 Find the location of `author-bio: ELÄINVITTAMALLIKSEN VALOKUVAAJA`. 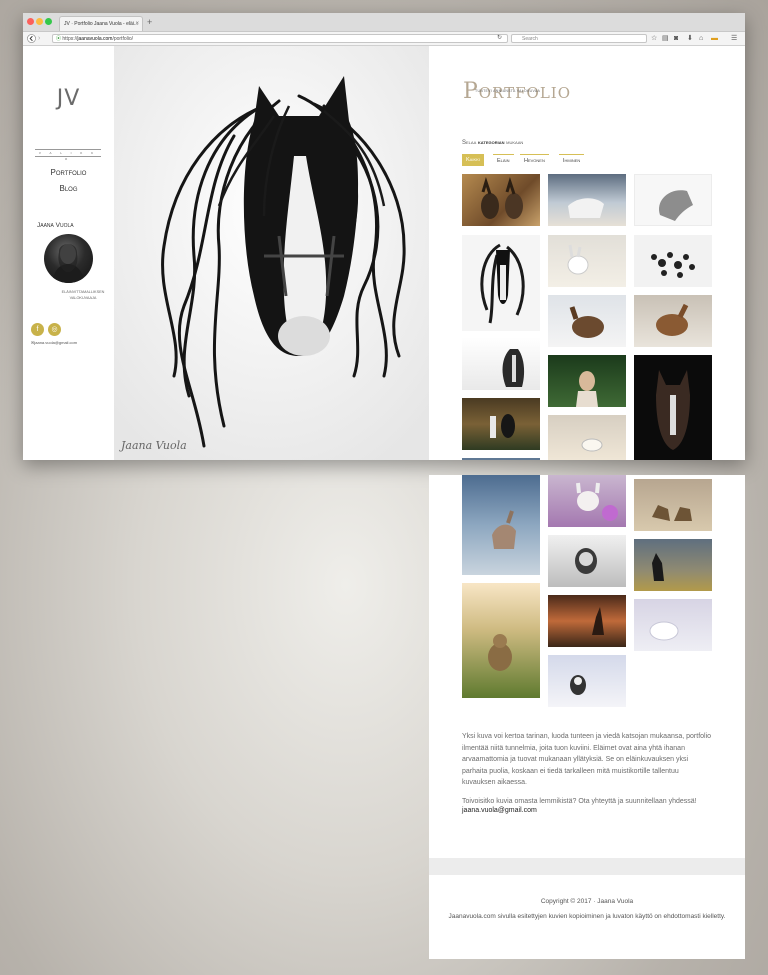

author-bio: ELÄINVITTAMALLIKSEN VALOKUVAAJA is located at coordinates (83, 295).